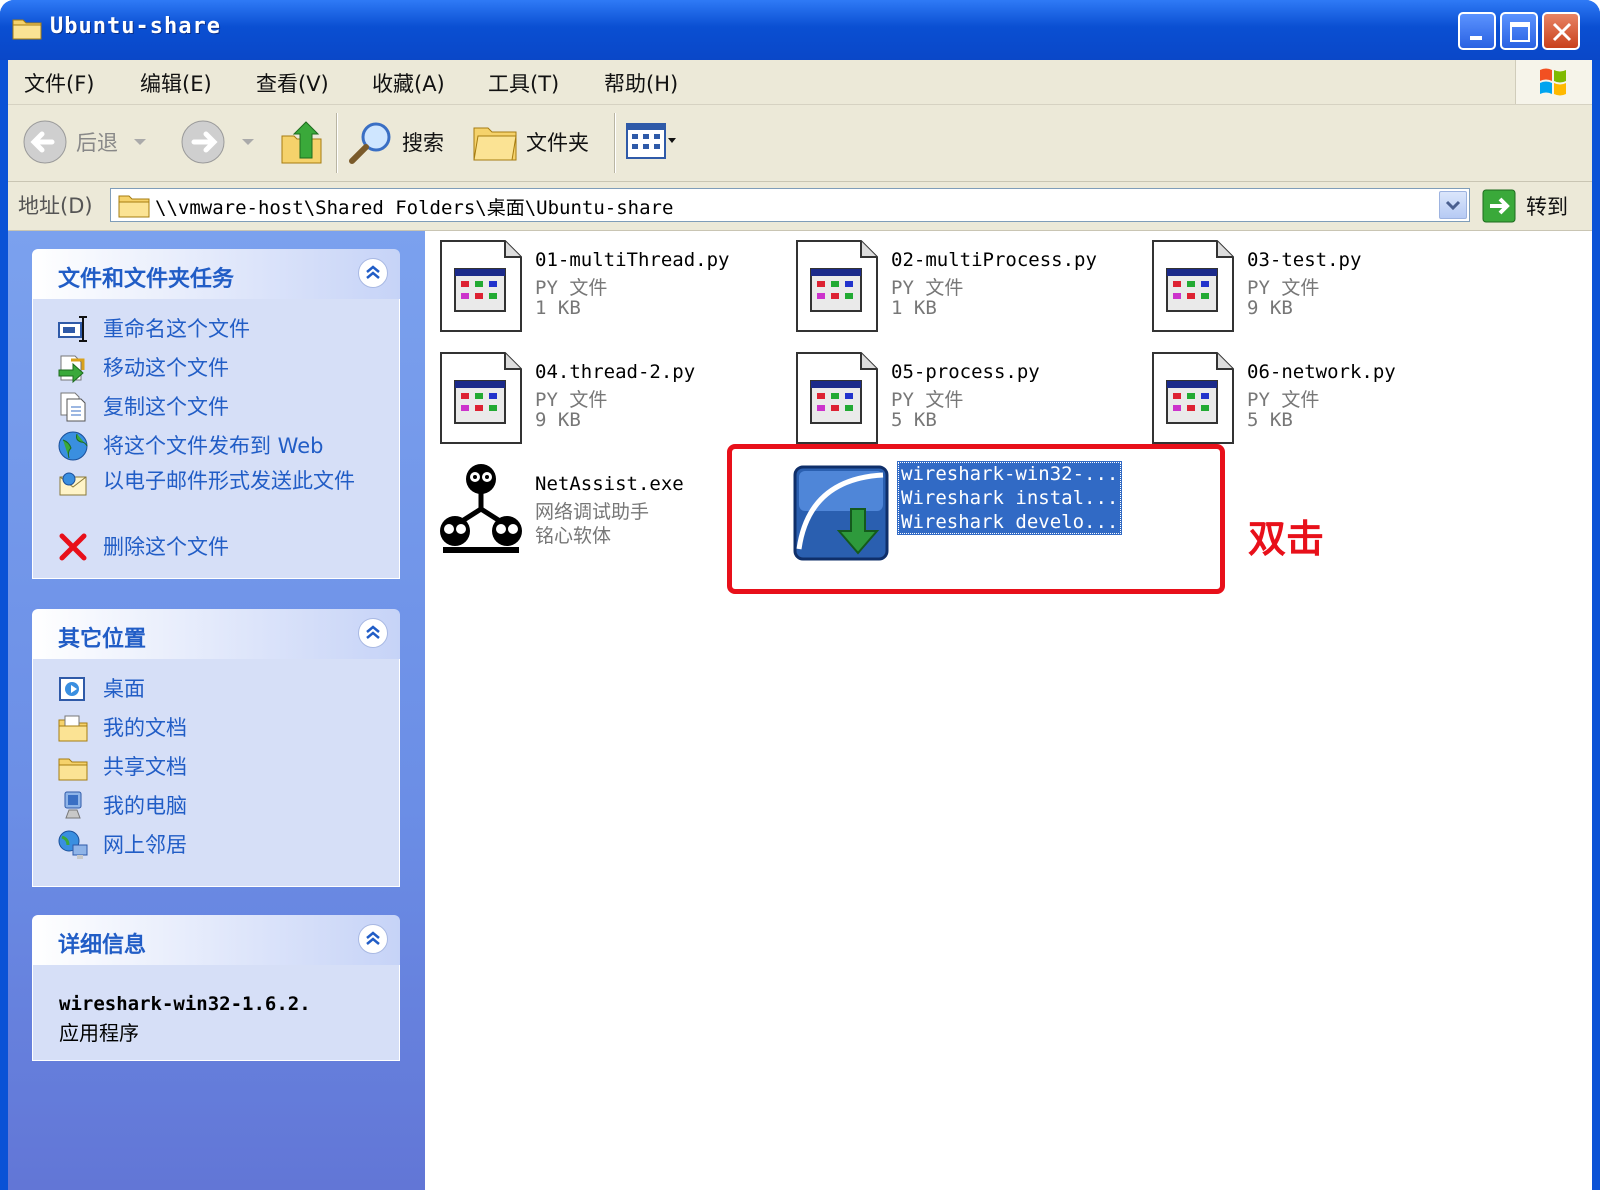  I want to click on my-computer-icon, so click(73, 805).